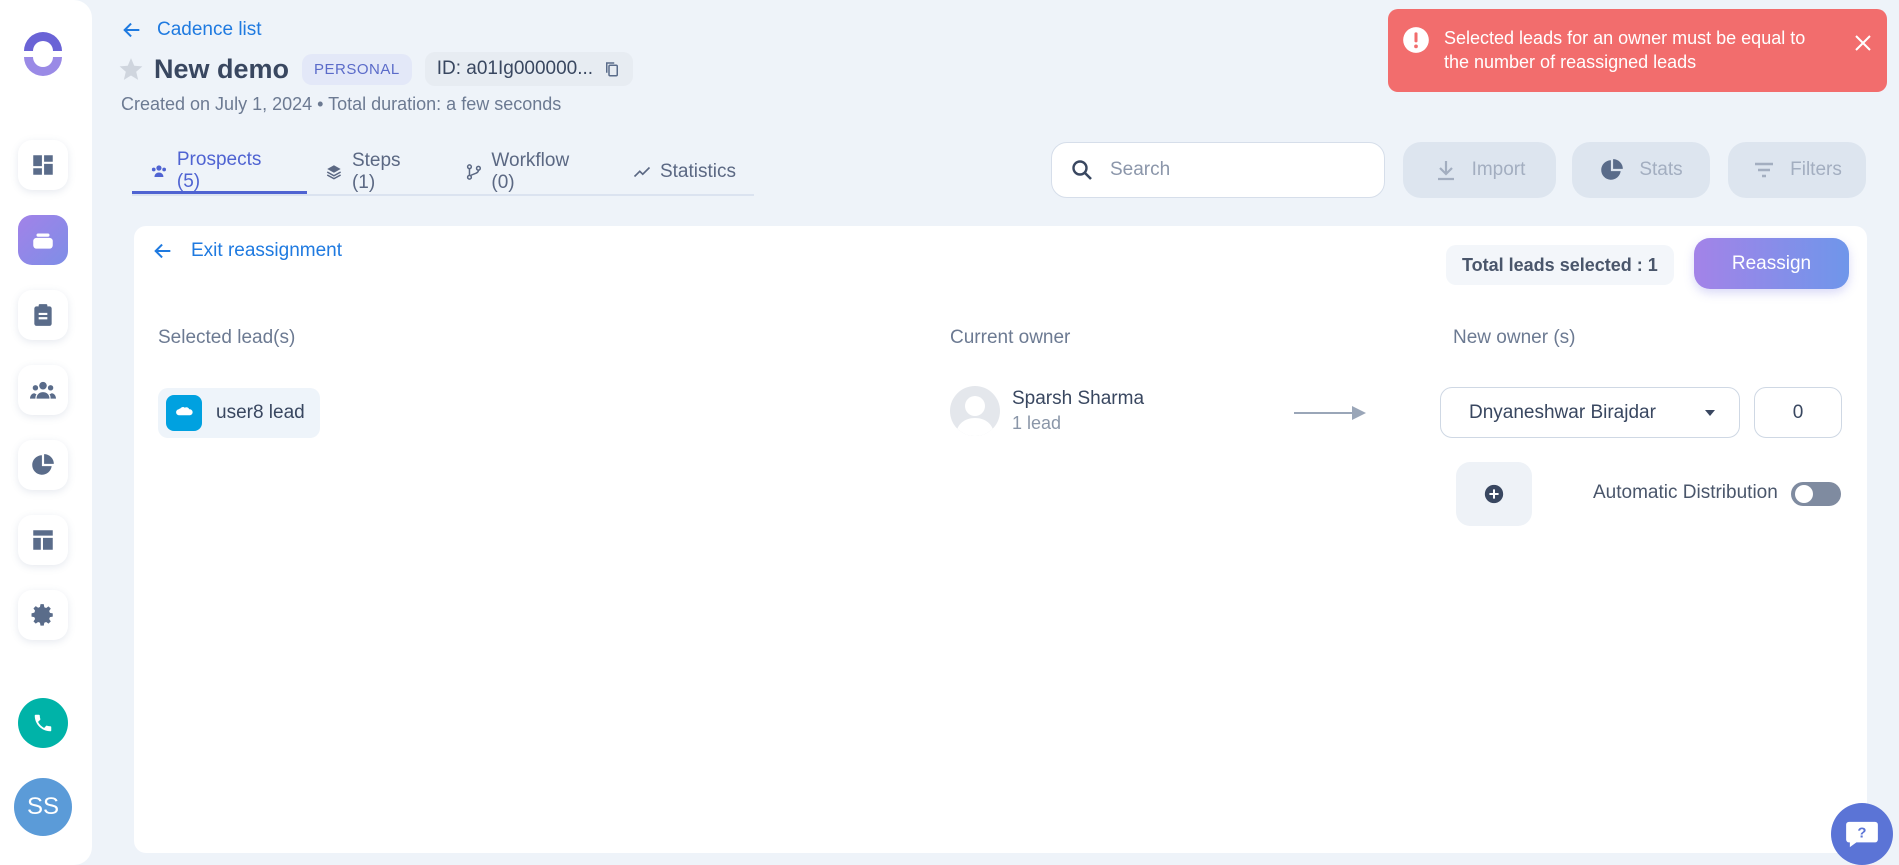 This screenshot has height=865, width=1899. What do you see at coordinates (267, 250) in the screenshot?
I see `exit-reassignment-label: Exit reassignment` at bounding box center [267, 250].